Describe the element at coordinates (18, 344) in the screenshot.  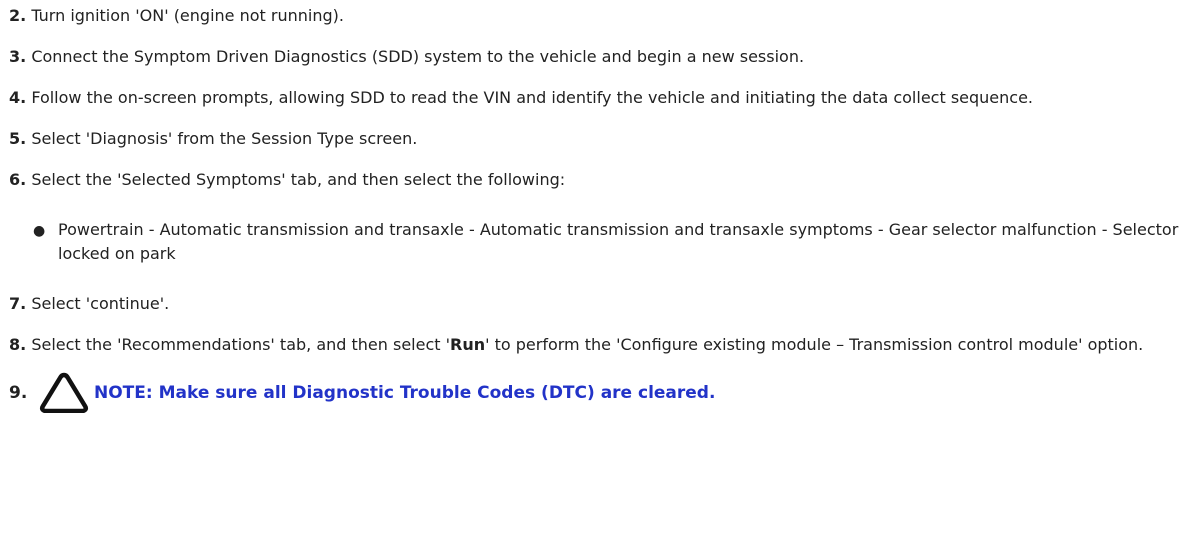
I see `step-number: 8.` at that location.